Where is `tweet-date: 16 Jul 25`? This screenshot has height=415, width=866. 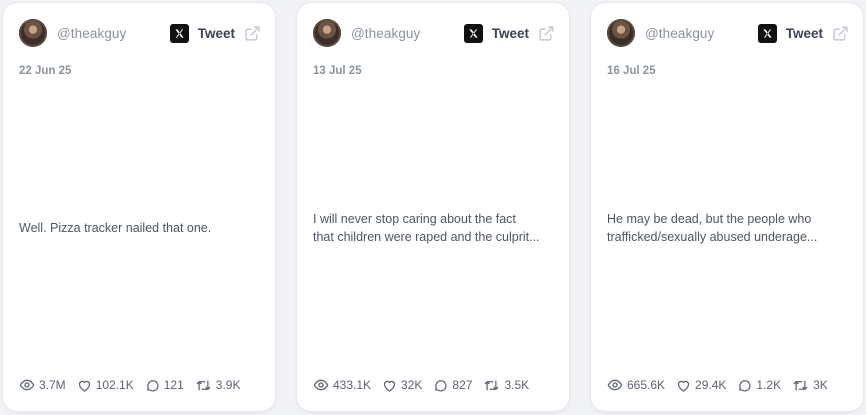 tweet-date: 16 Jul 25 is located at coordinates (631, 71).